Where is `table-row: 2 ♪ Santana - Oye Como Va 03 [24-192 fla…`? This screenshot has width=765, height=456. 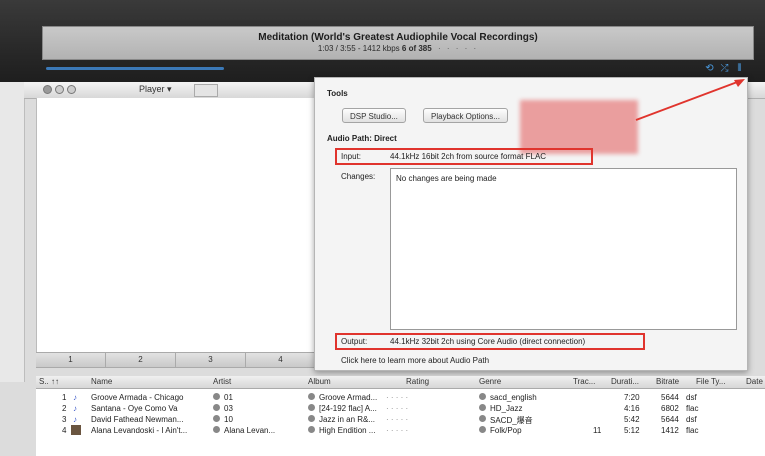
table-row: 2 ♪ Santana - Oye Como Va 03 [24-192 fla… is located at coordinates (400, 408).